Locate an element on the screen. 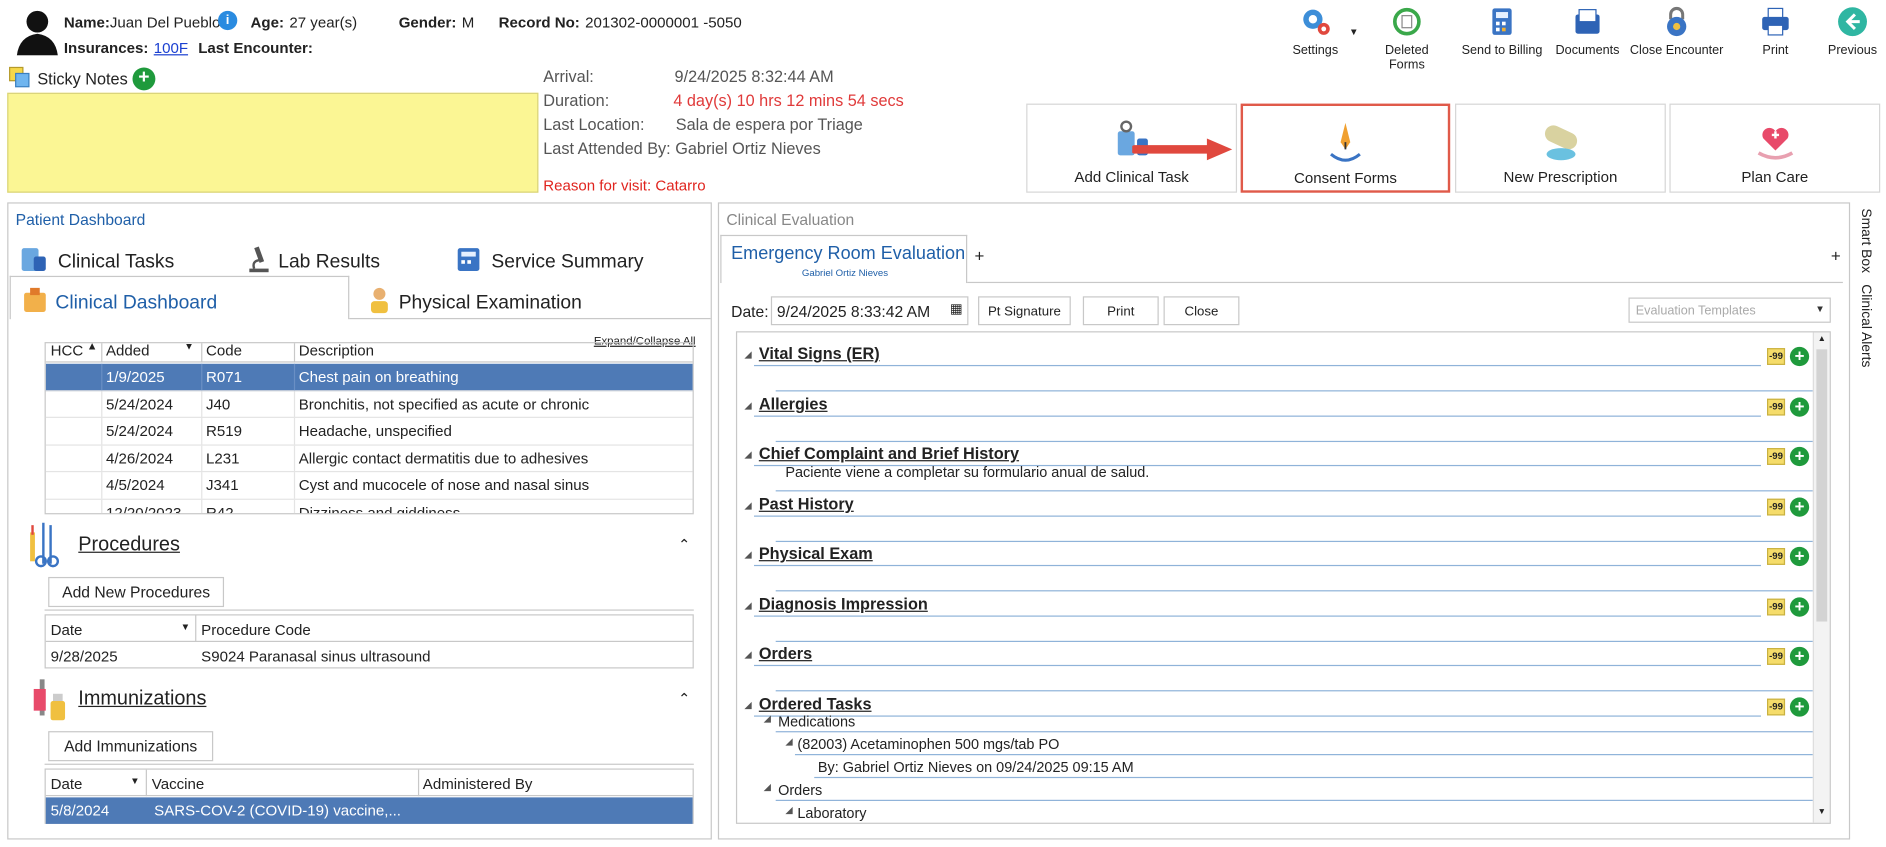  calendar-icon: ▦ is located at coordinates (956, 308).